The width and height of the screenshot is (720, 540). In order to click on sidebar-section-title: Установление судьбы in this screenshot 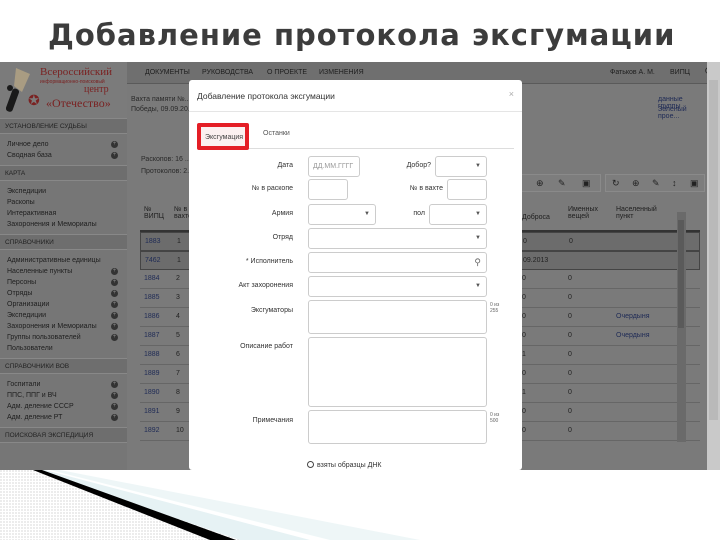, I will do `click(63, 126)`.